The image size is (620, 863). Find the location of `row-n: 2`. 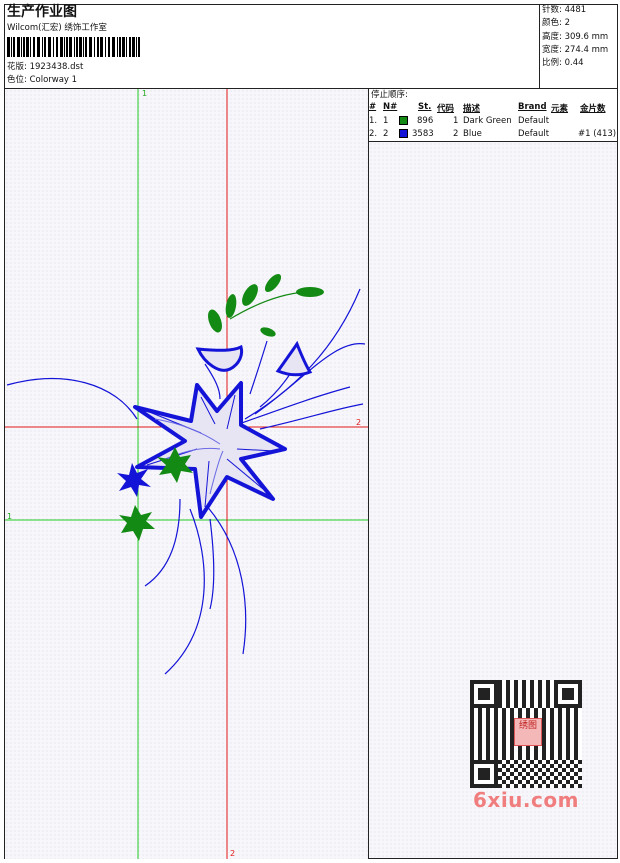

row-n: 2 is located at coordinates (386, 134).